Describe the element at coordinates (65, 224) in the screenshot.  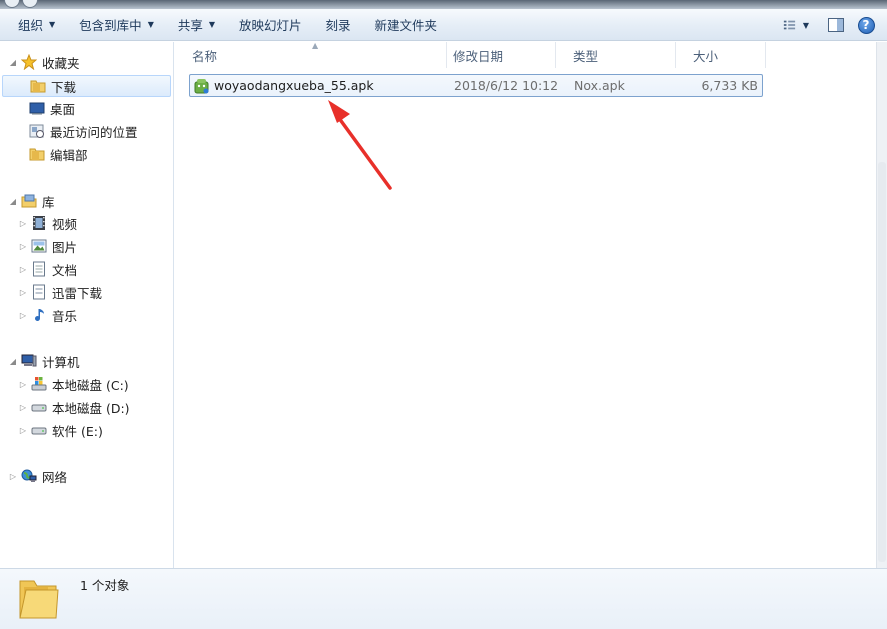
I see `nav-item-label: 视频` at that location.